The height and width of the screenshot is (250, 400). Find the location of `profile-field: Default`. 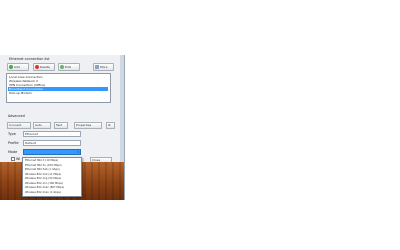

profile-field: Default is located at coordinates (52, 143).